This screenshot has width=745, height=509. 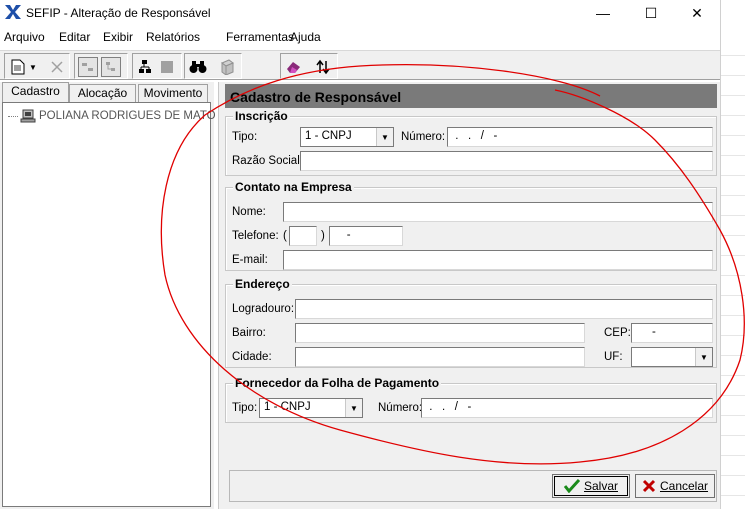 I want to click on toolbar-group-view, so click(x=101, y=66).